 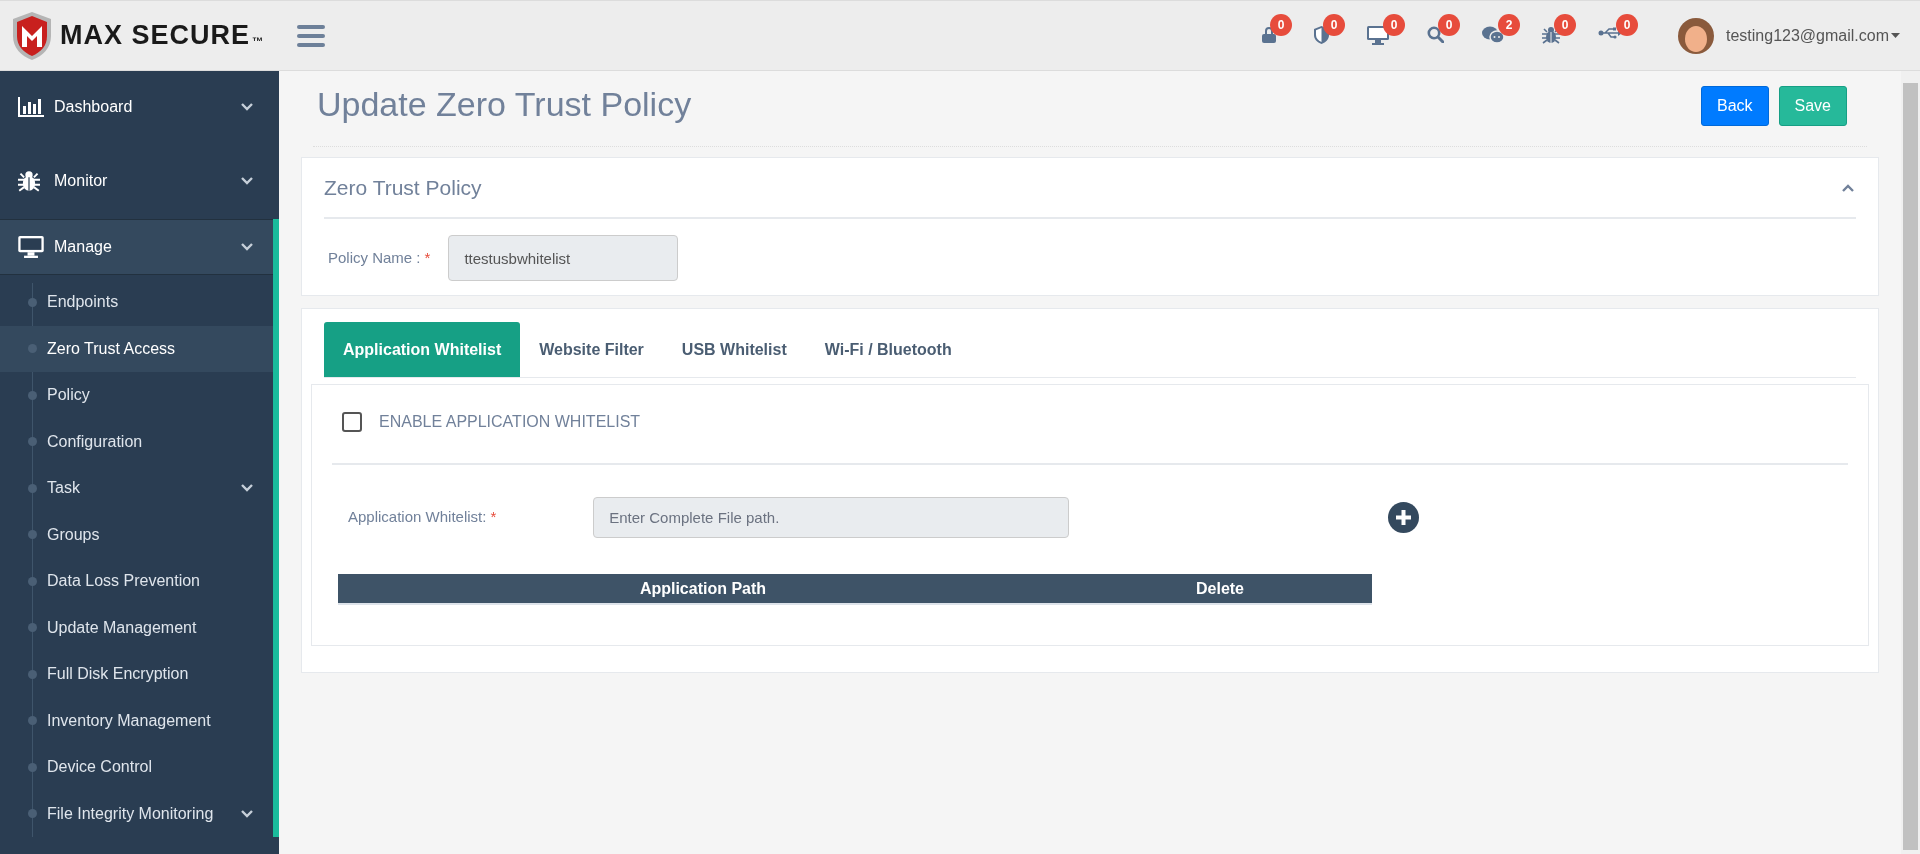 I want to click on lock-icon, so click(x=1269, y=34).